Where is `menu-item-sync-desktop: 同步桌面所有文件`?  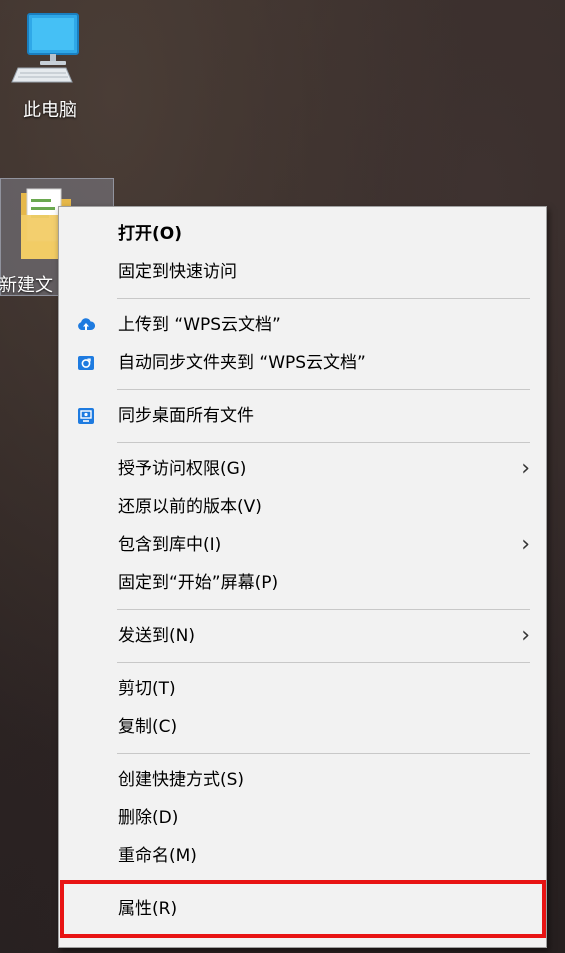 menu-item-sync-desktop: 同步桌面所有文件 is located at coordinates (302, 416).